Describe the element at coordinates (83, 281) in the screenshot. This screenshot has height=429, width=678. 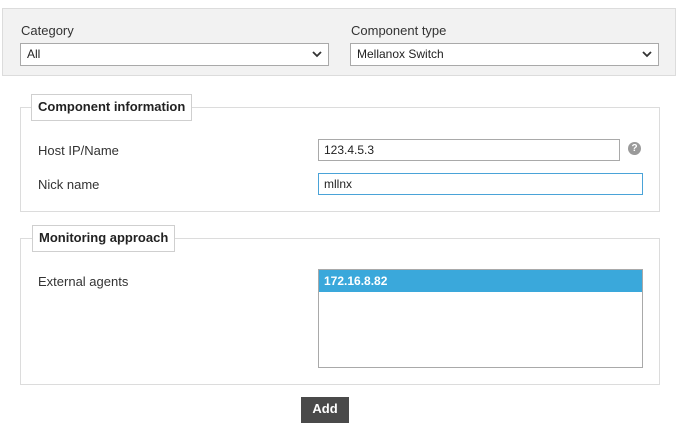
I see `external-agents-label: External agents` at that location.